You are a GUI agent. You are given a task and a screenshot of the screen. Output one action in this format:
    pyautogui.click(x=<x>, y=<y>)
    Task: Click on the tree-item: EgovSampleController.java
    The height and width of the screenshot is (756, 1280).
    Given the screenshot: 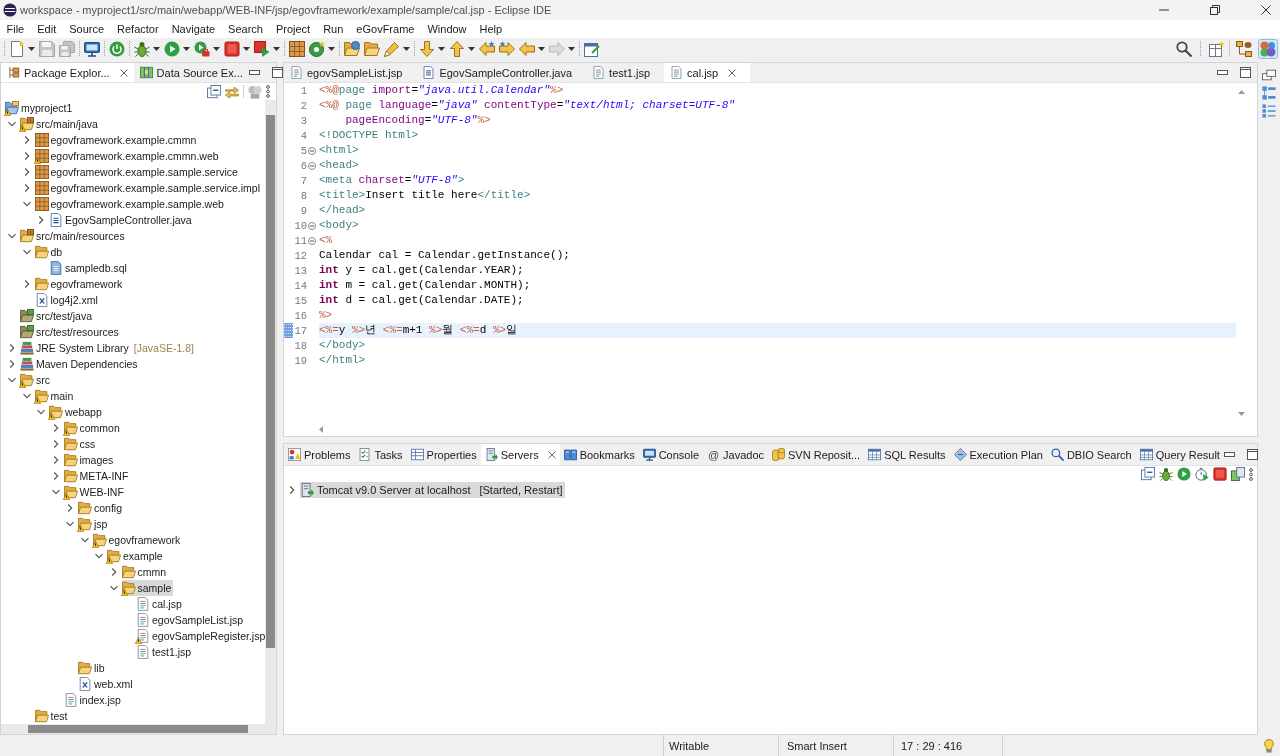 What is the action you would take?
    pyautogui.click(x=121, y=220)
    